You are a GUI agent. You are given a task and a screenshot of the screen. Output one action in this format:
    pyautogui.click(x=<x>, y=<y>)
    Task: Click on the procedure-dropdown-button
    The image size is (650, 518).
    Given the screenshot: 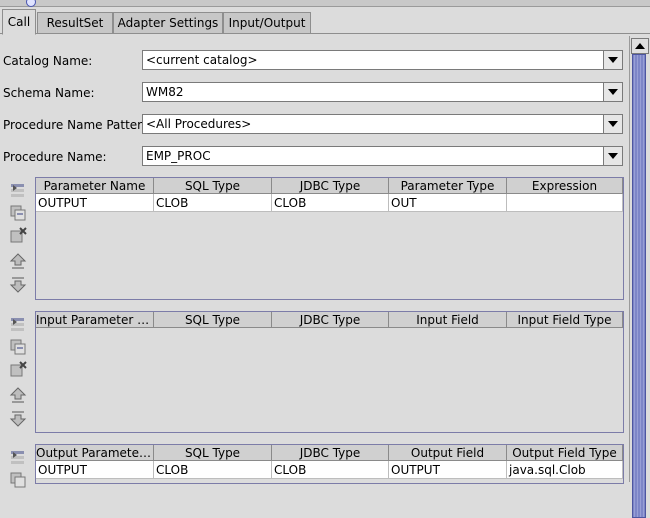 What is the action you would take?
    pyautogui.click(x=612, y=156)
    